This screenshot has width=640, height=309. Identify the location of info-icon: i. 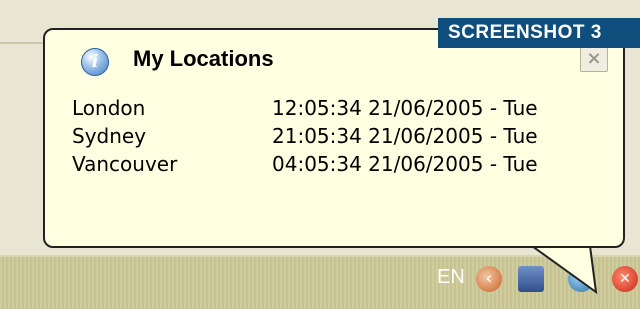
(95, 62).